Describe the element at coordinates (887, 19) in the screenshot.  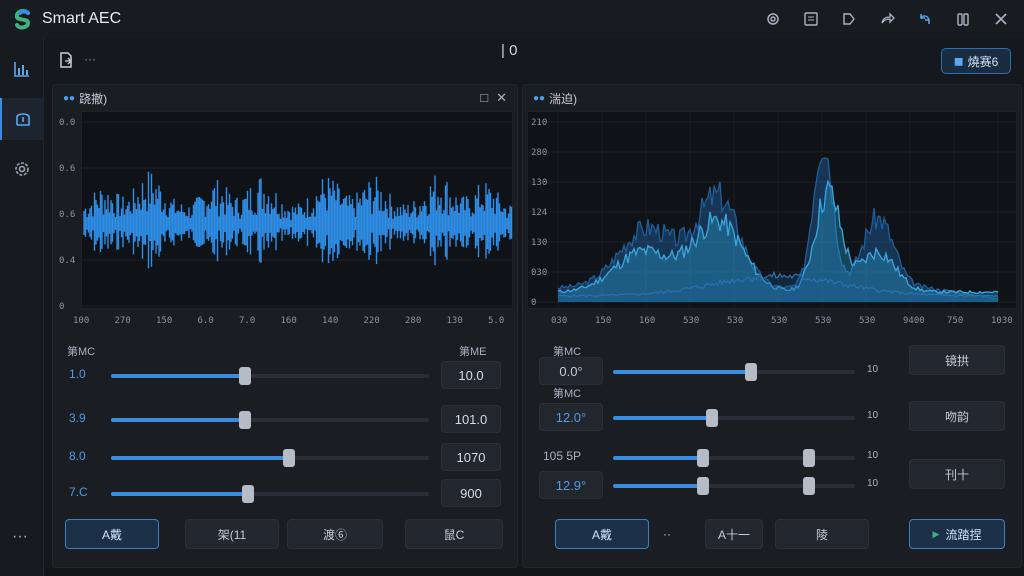
I see `share-icon` at that location.